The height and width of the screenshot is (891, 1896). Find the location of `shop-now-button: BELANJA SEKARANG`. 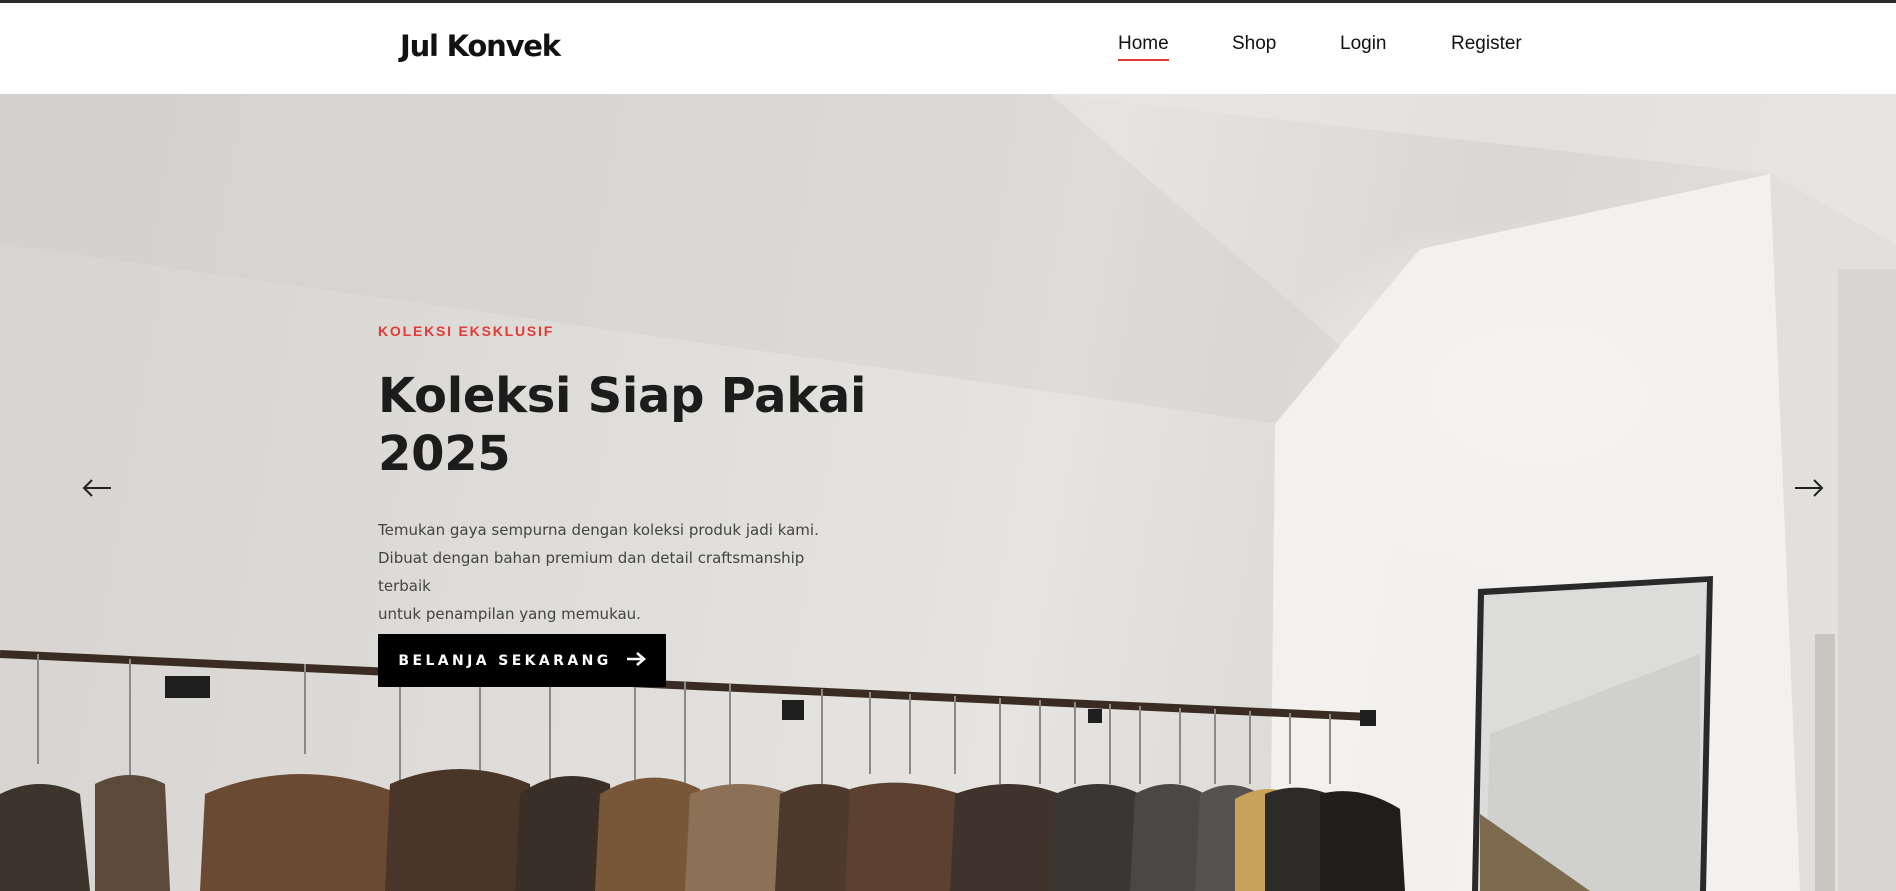

shop-now-button: BELANJA SEKARANG is located at coordinates (522, 660).